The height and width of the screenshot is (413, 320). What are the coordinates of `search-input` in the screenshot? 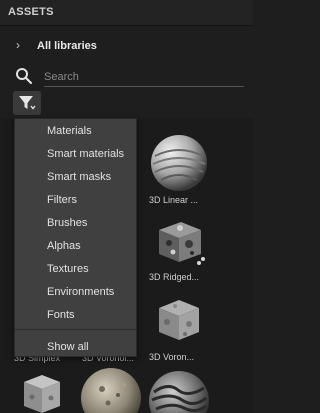 It's located at (144, 77).